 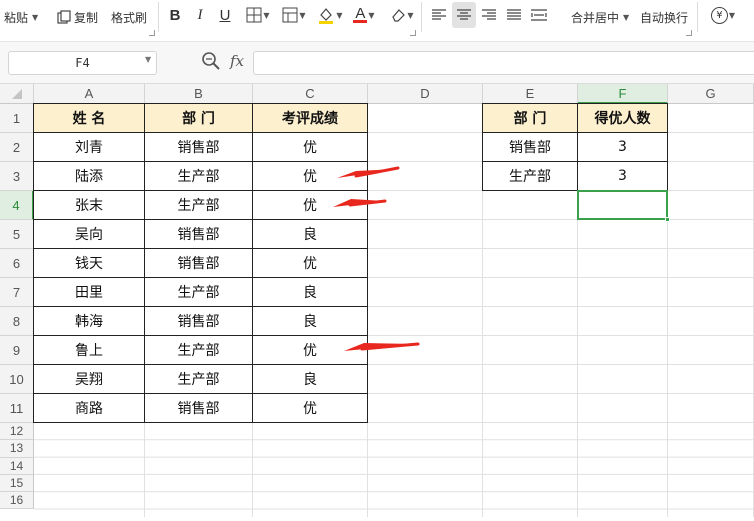 What do you see at coordinates (17, 483) in the screenshot?
I see `row-header-15: 15` at bounding box center [17, 483].